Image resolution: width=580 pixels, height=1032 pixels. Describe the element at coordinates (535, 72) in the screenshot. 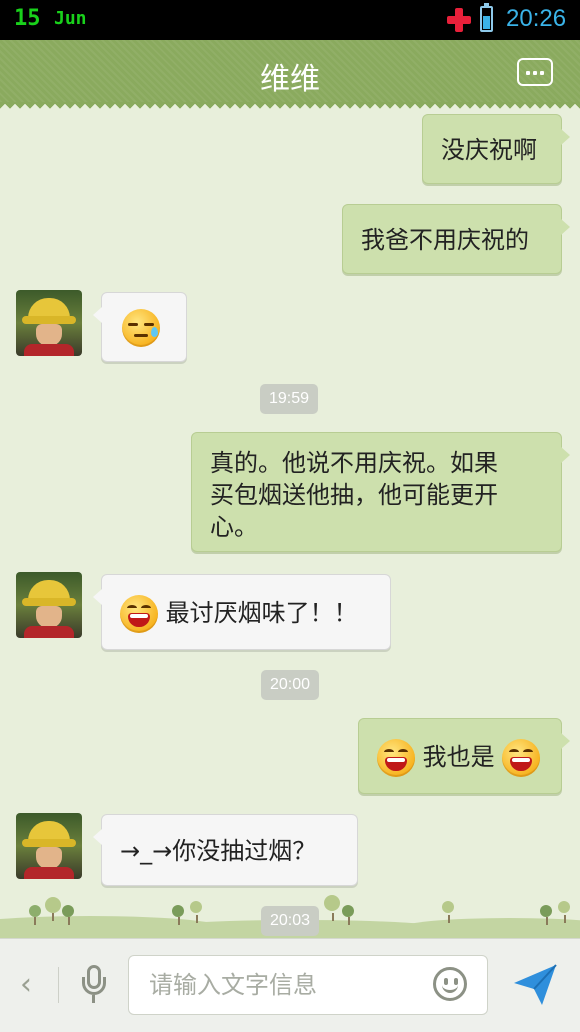

I see `more-options-icon` at that location.